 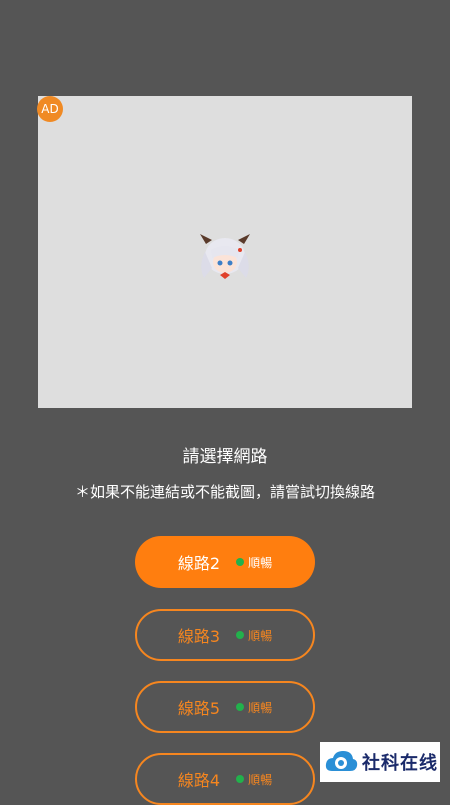 What do you see at coordinates (199, 708) in the screenshot?
I see `route-label: 線路5` at bounding box center [199, 708].